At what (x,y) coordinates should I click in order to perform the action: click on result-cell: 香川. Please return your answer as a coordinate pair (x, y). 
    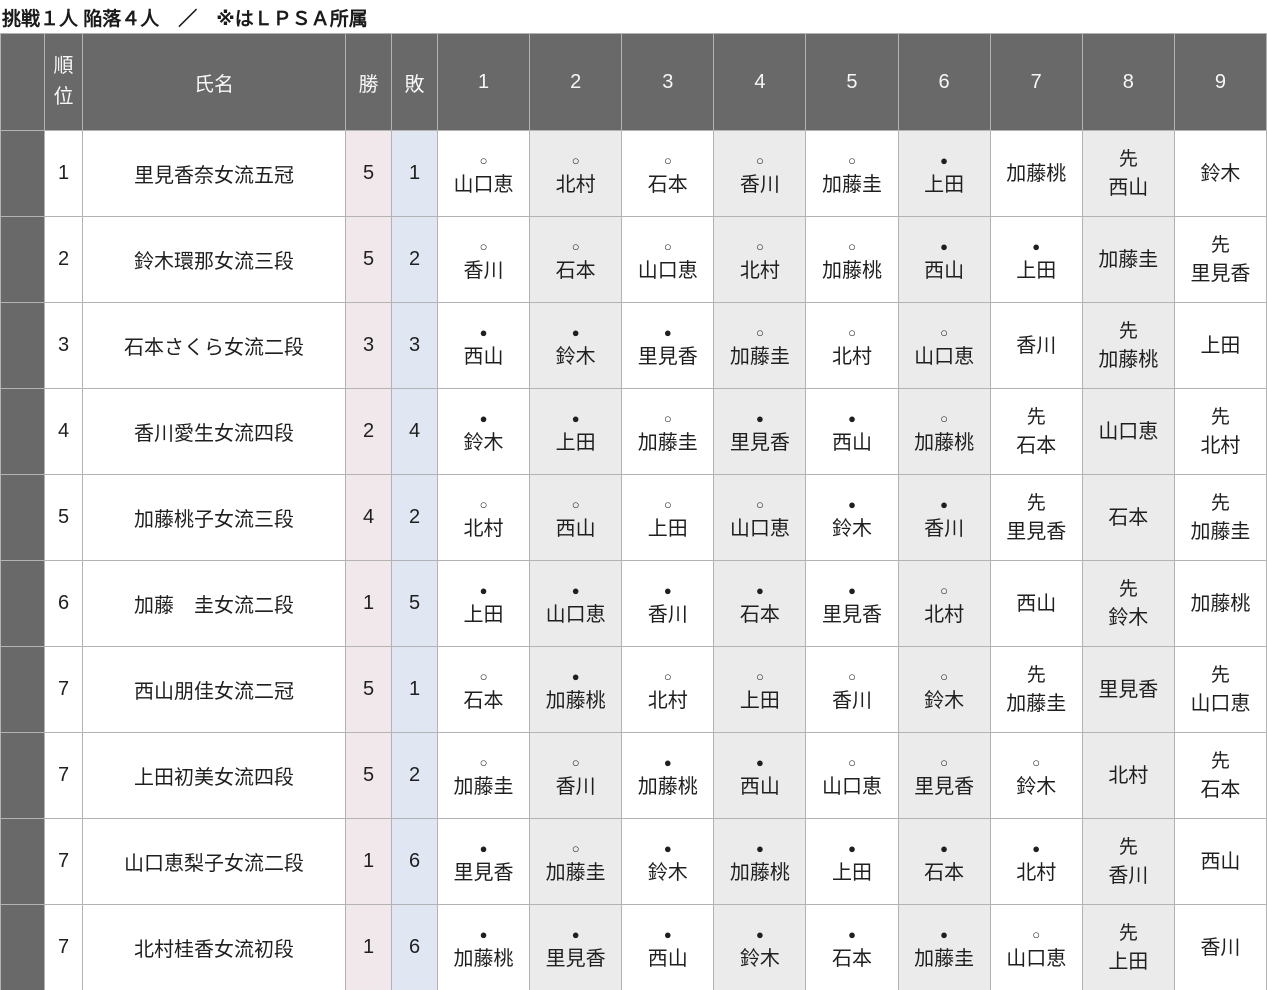
    Looking at the image, I should click on (1220, 947).